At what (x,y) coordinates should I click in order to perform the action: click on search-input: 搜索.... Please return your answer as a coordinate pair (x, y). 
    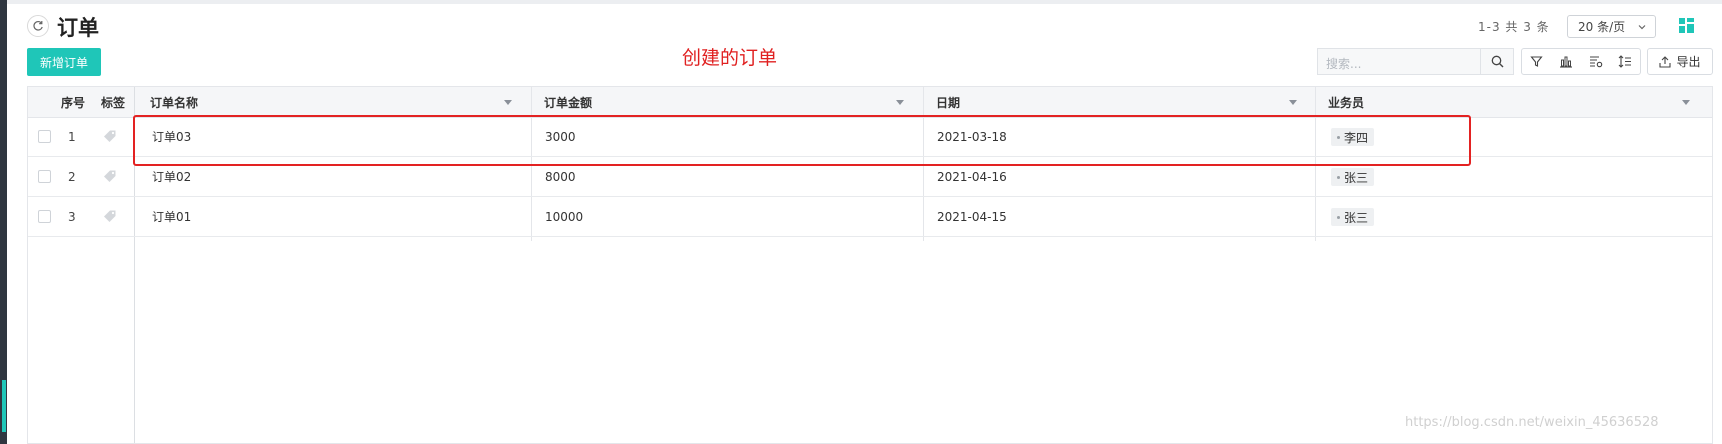
    Looking at the image, I should click on (1343, 63).